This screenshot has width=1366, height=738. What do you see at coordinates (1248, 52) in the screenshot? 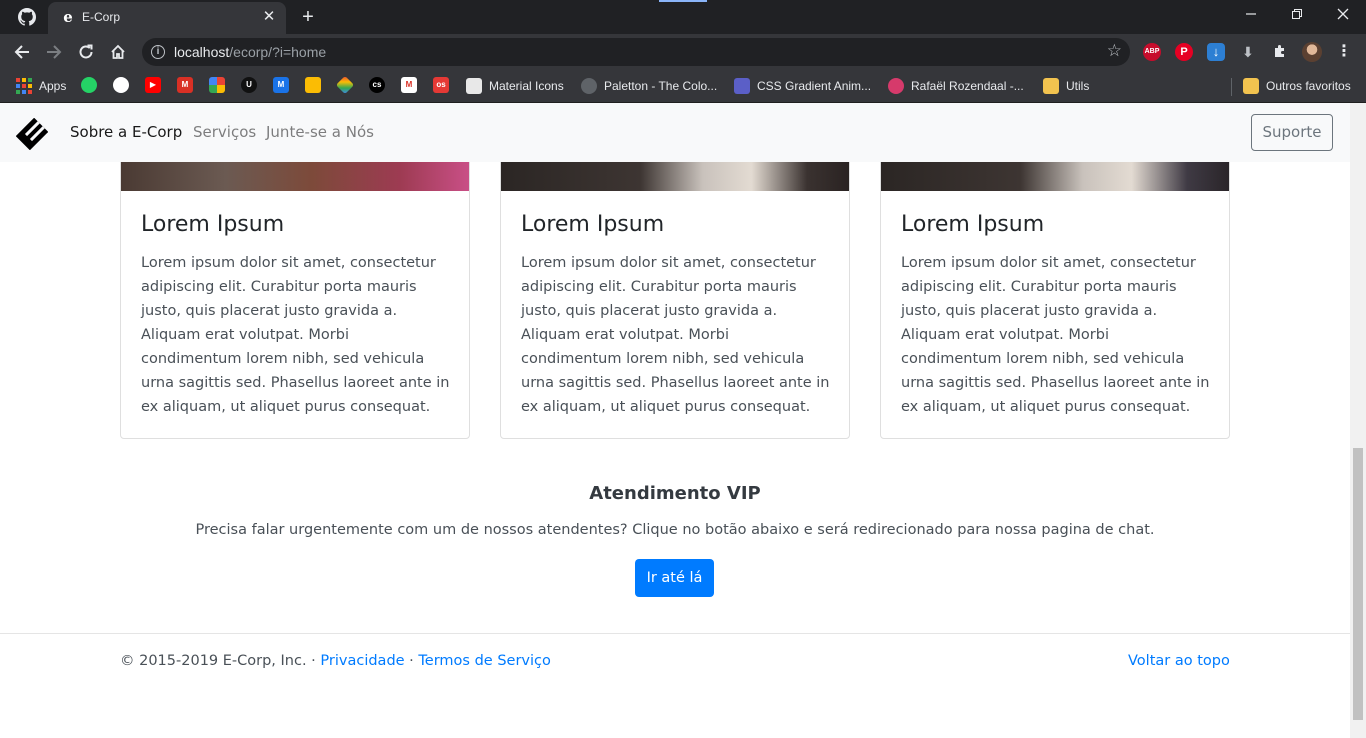
I see `download-arrow-icon: ⬇` at bounding box center [1248, 52].